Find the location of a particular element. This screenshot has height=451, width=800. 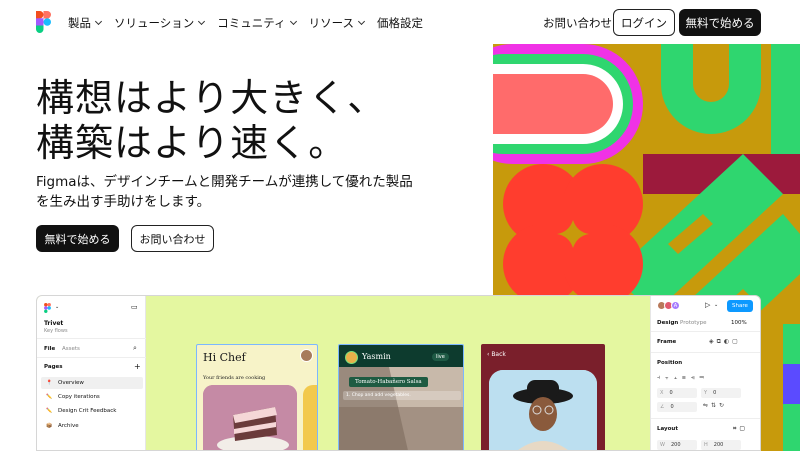

recipe-pill: Tomato-Habañero Salsa is located at coordinates (388, 382).